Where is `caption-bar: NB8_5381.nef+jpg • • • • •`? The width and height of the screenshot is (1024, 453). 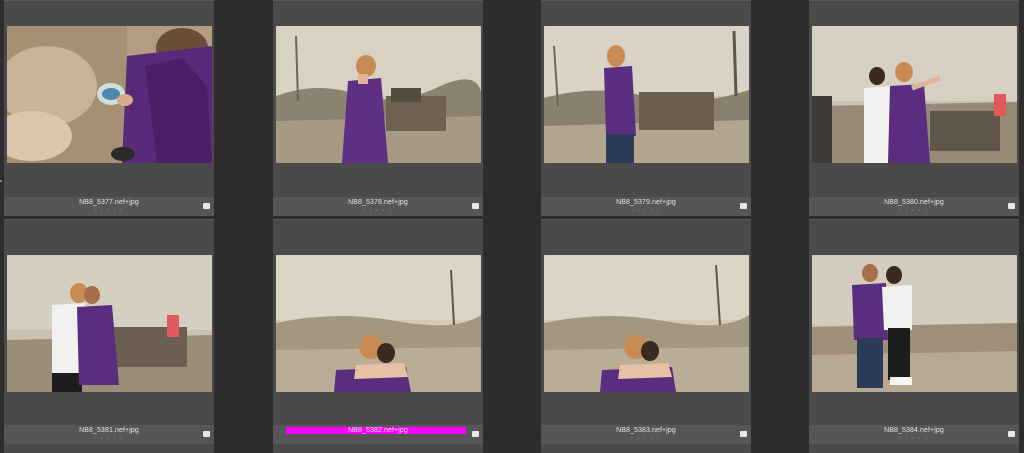
caption-bar: NB8_5381.nef+jpg • • • • • is located at coordinates (109, 434).